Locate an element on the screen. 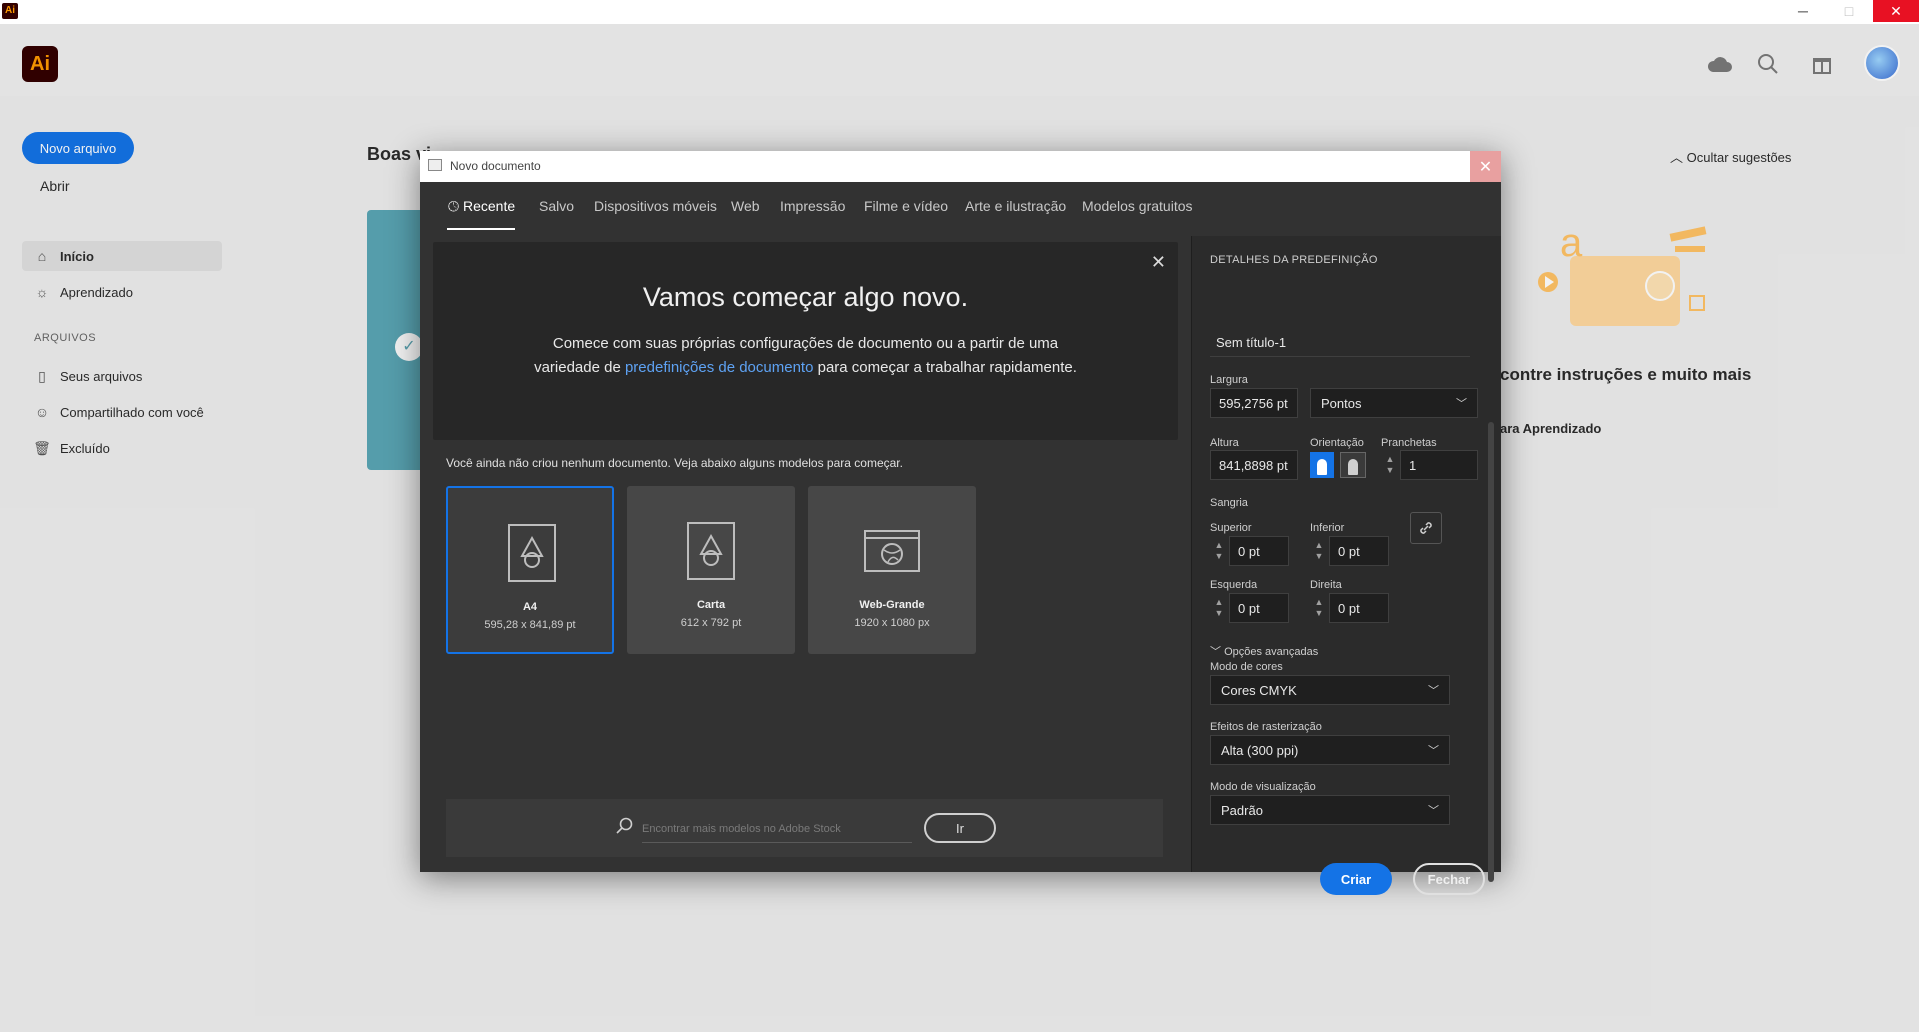 This screenshot has width=1919, height=1032. create-button: Criar is located at coordinates (1356, 879).